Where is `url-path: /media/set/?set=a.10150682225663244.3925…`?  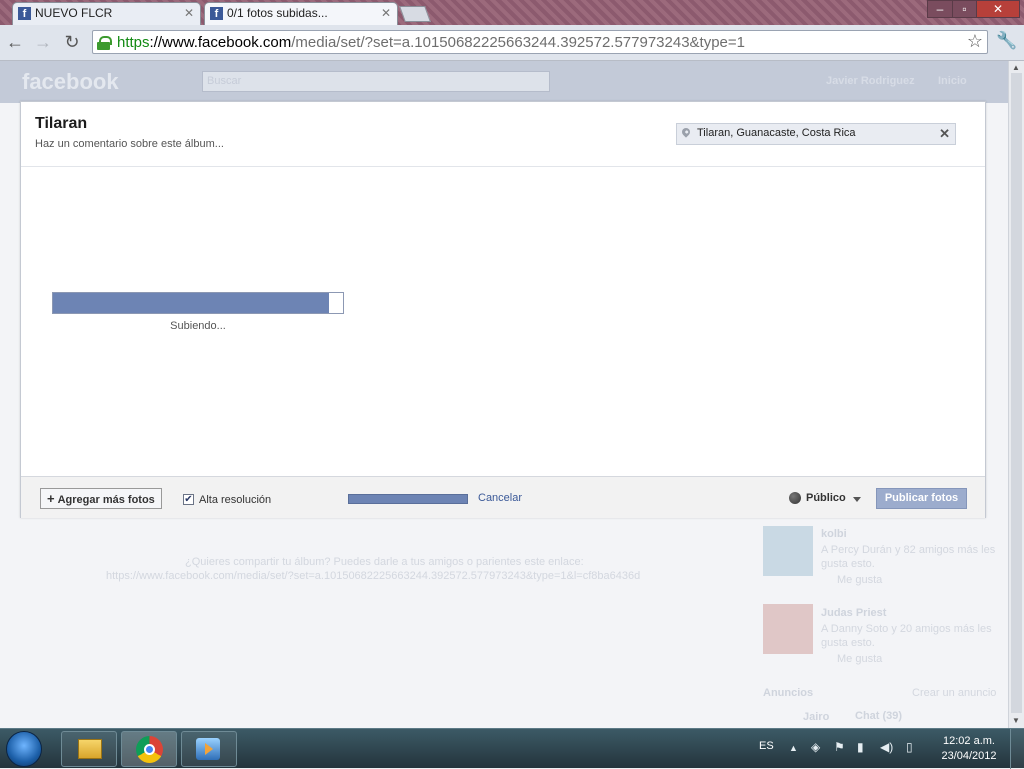 url-path: /media/set/?set=a.10150682225663244.3925… is located at coordinates (518, 42).